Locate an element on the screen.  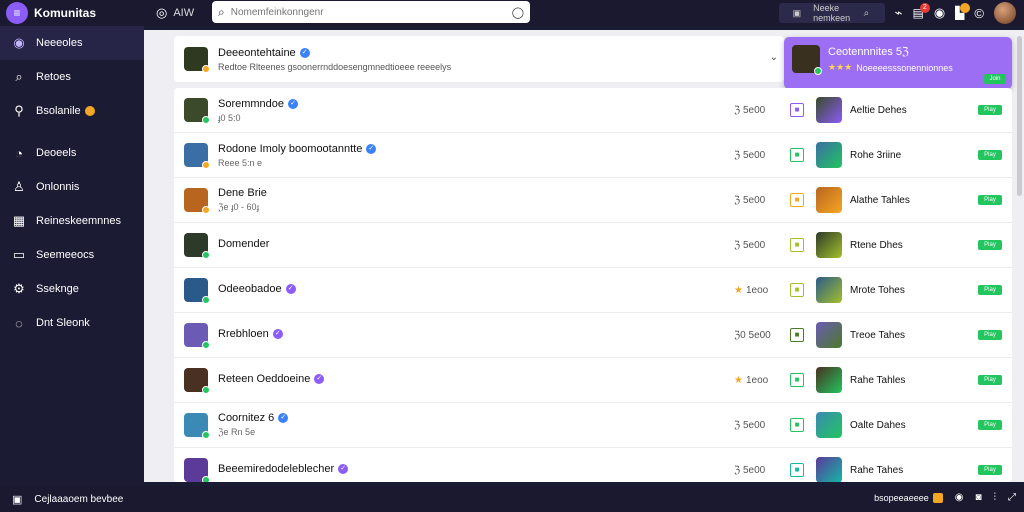
sidebar-item-8: ◌ Dnt Sleonk is located at coordinates (72, 323).